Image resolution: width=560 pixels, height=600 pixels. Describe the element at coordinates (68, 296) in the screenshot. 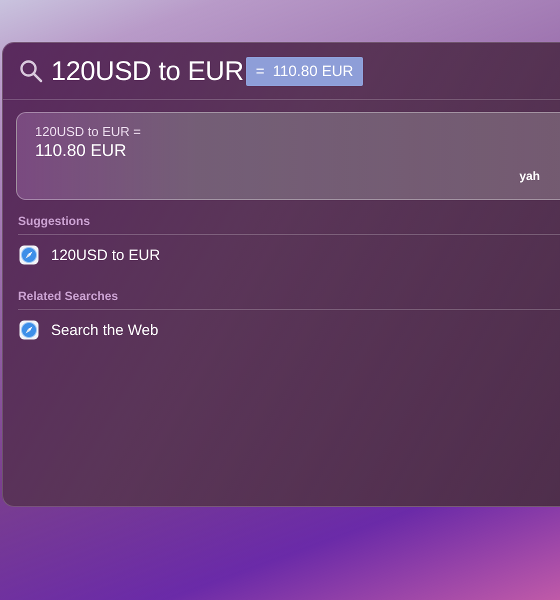

I see `section-heading: Related Searches` at that location.